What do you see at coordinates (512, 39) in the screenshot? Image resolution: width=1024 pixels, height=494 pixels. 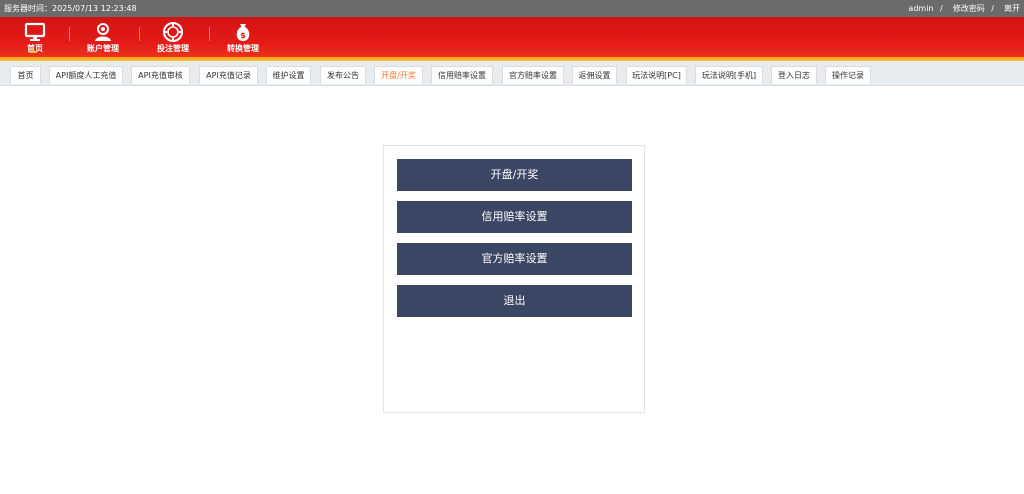 I see `main-header: 首页 账户管理 投注管理 $ 转换管理` at bounding box center [512, 39].